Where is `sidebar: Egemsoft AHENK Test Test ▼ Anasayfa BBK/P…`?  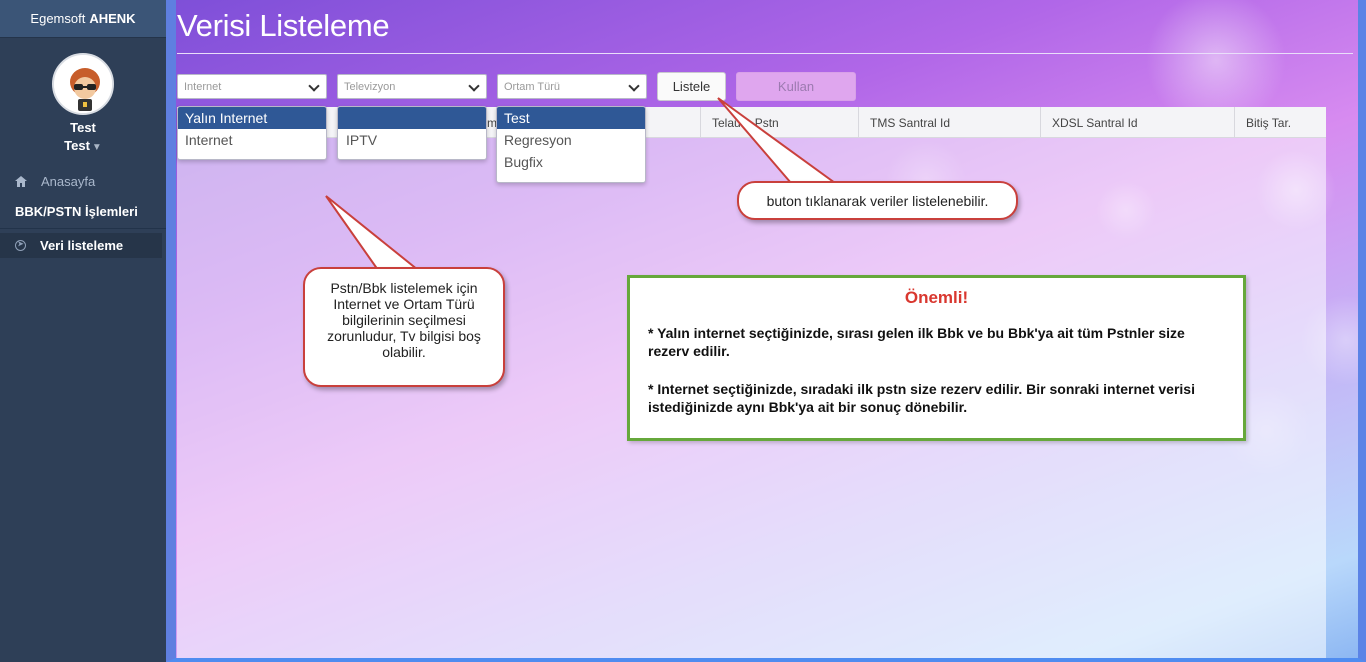
sidebar: Egemsoft AHENK Test Test ▼ Anasayfa BBK/P… is located at coordinates (83, 331).